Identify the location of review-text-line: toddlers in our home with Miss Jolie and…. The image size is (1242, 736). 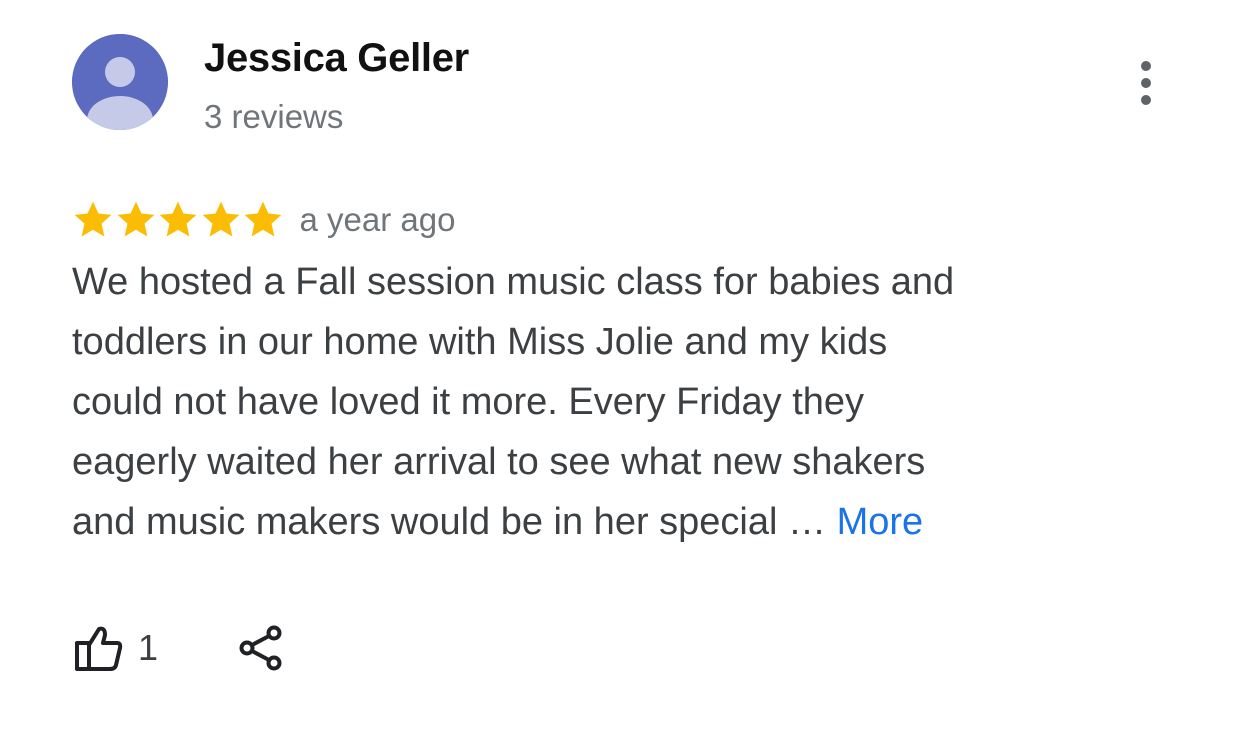
(480, 342).